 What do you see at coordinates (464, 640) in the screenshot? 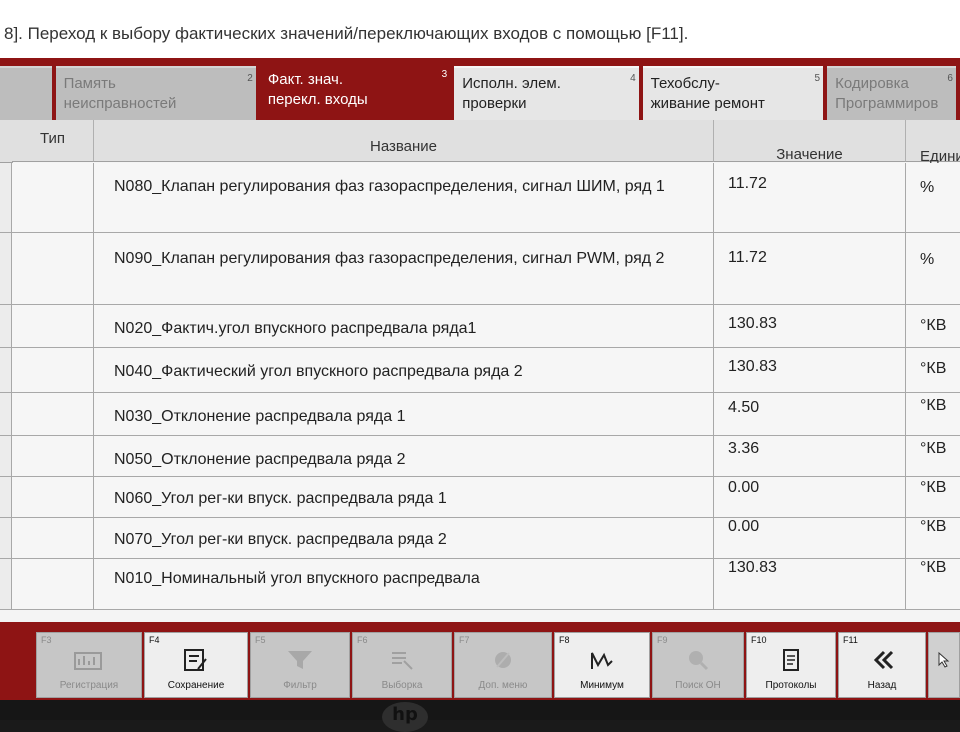
I see `fkey-label: F7` at bounding box center [464, 640].